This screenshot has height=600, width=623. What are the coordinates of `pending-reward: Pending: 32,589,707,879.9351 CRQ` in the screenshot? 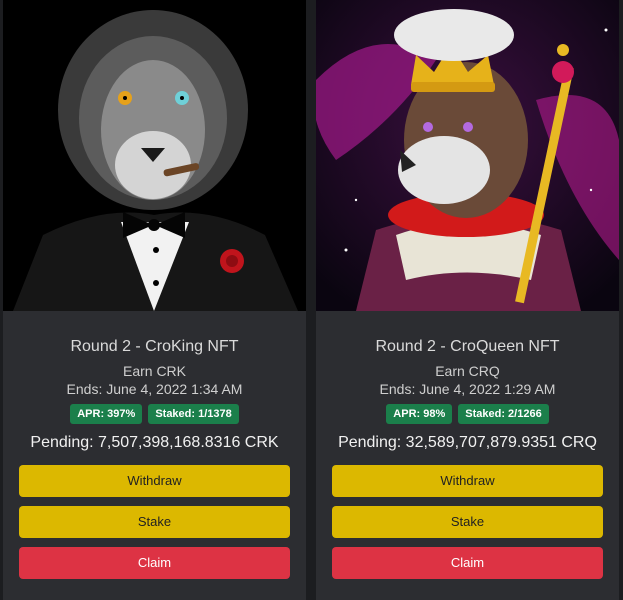 It's located at (467, 442).